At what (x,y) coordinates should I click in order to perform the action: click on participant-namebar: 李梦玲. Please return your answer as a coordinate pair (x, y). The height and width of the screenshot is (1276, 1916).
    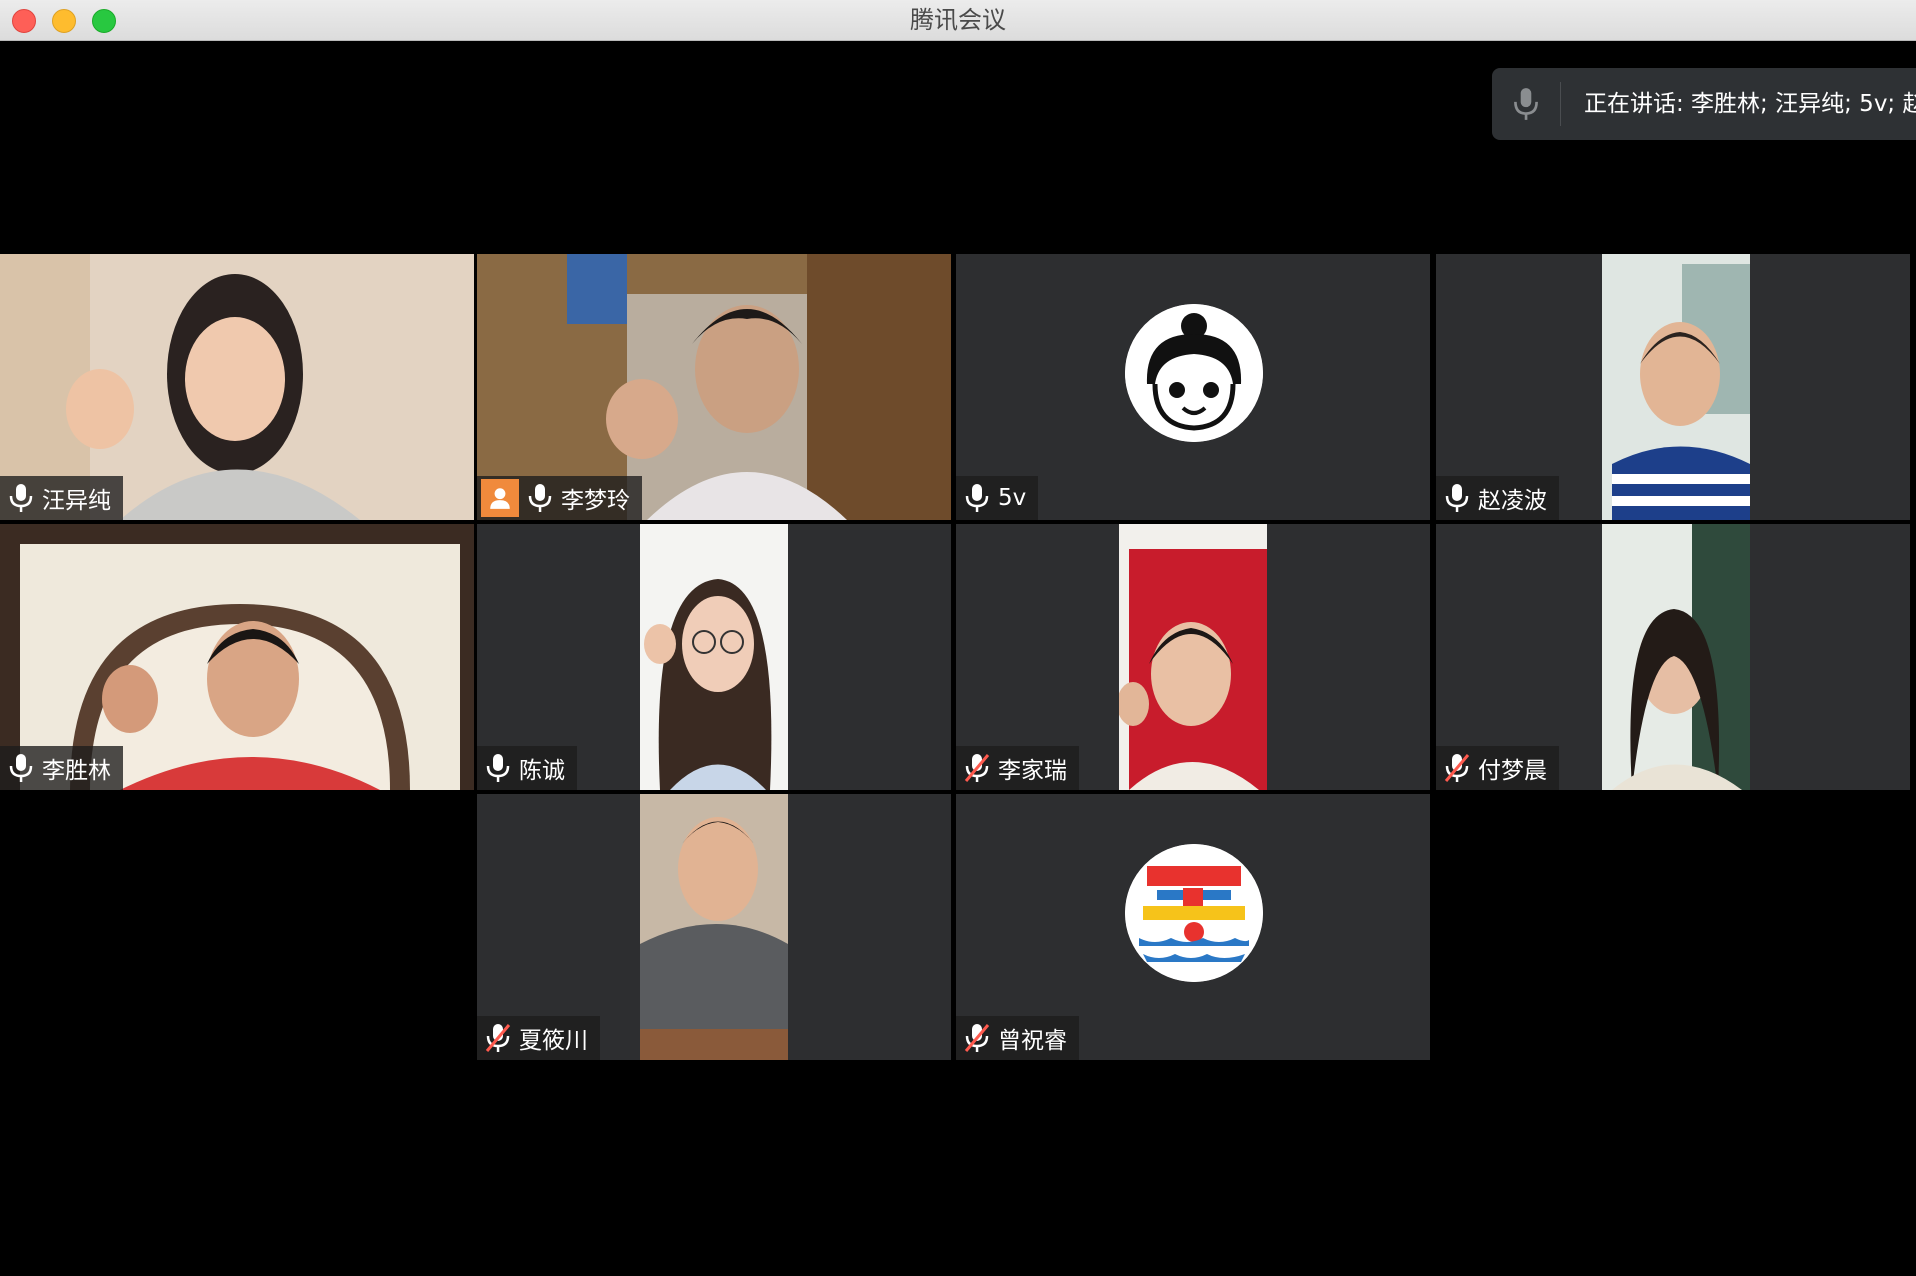
    Looking at the image, I should click on (559, 498).